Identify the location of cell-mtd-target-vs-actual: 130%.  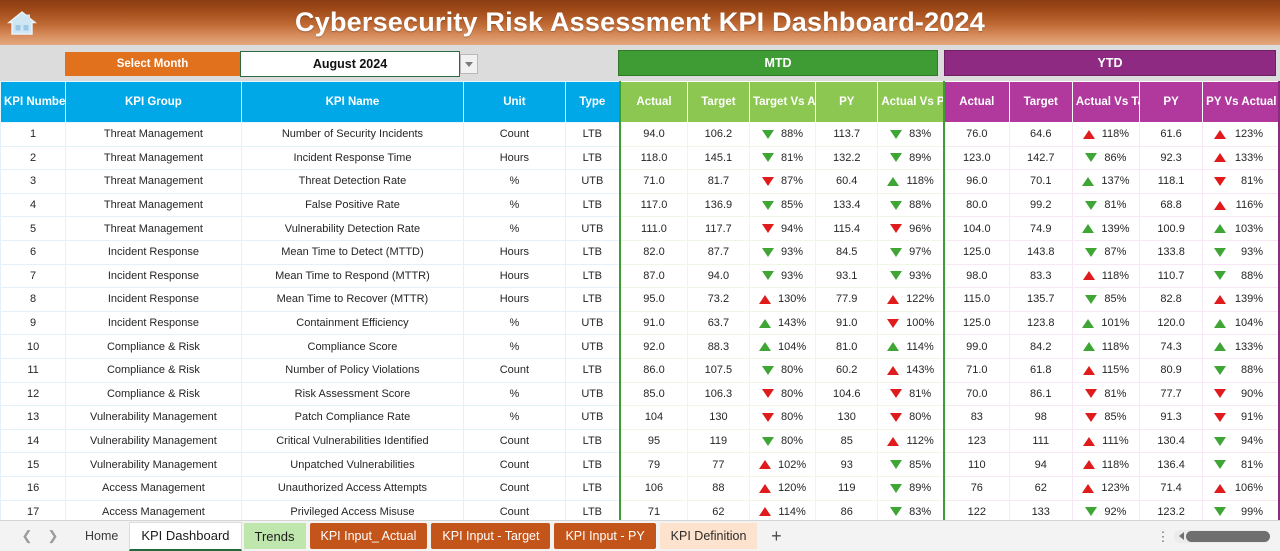
(782, 299).